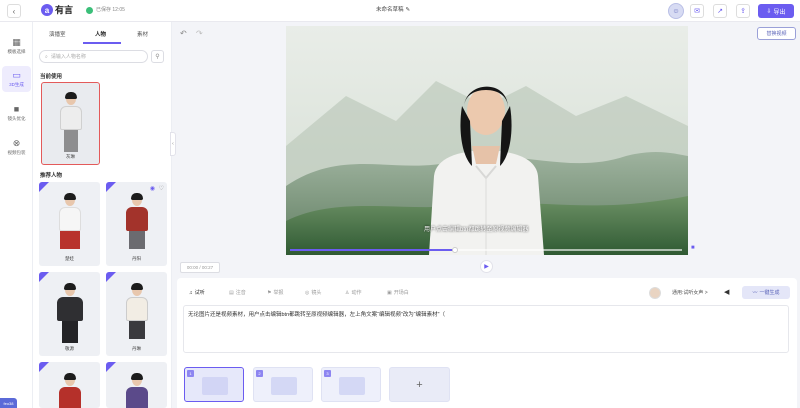  What do you see at coordinates (136, 348) in the screenshot?
I see `person-name: 丹琳` at bounding box center [136, 348].